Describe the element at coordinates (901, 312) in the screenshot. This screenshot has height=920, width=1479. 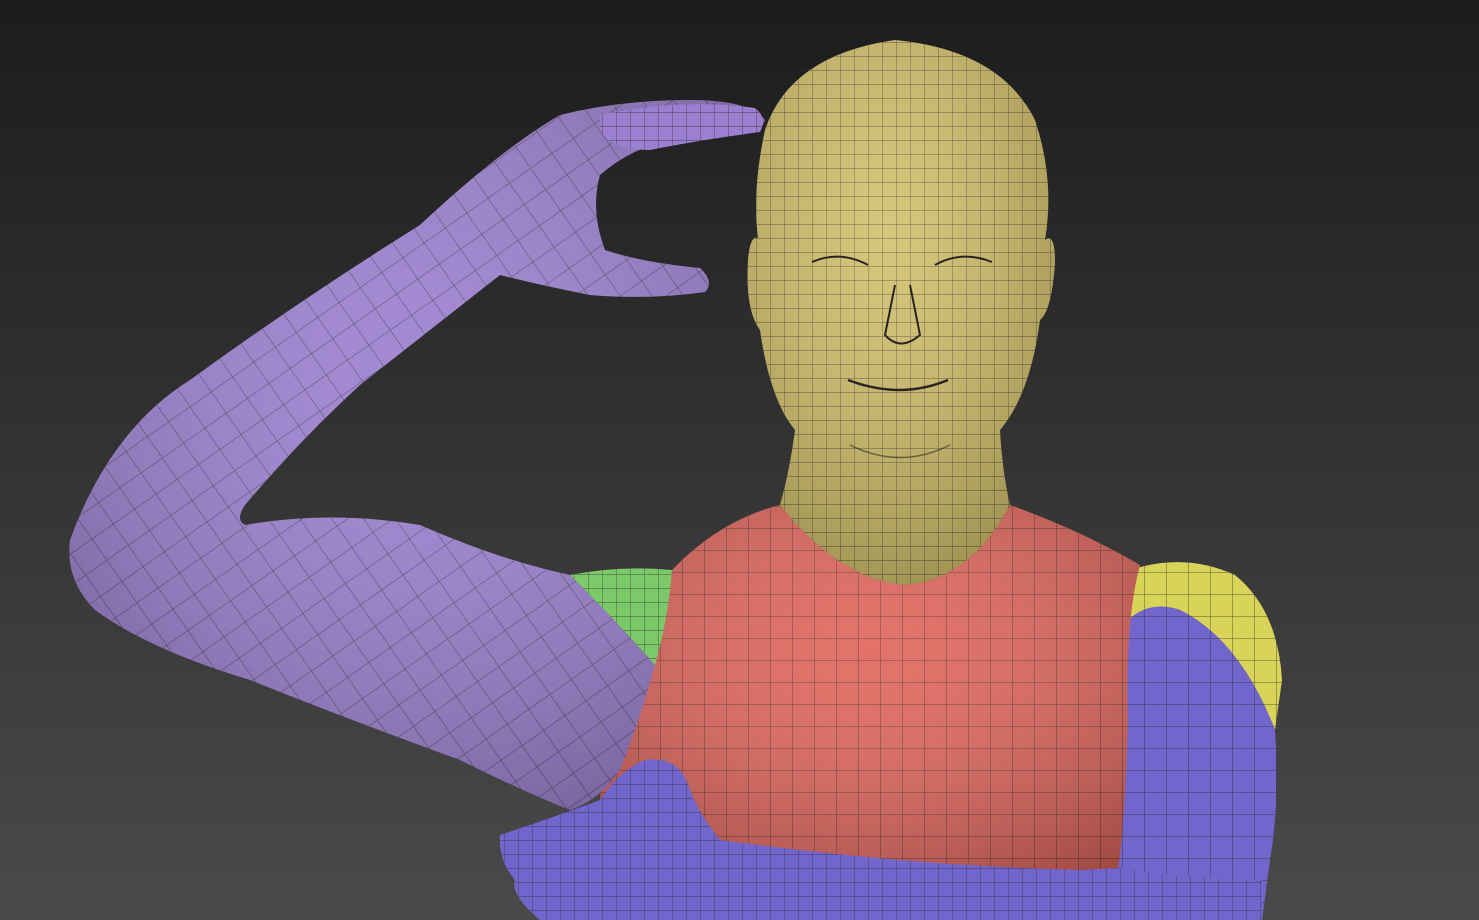
I see `head-polygroup` at that location.